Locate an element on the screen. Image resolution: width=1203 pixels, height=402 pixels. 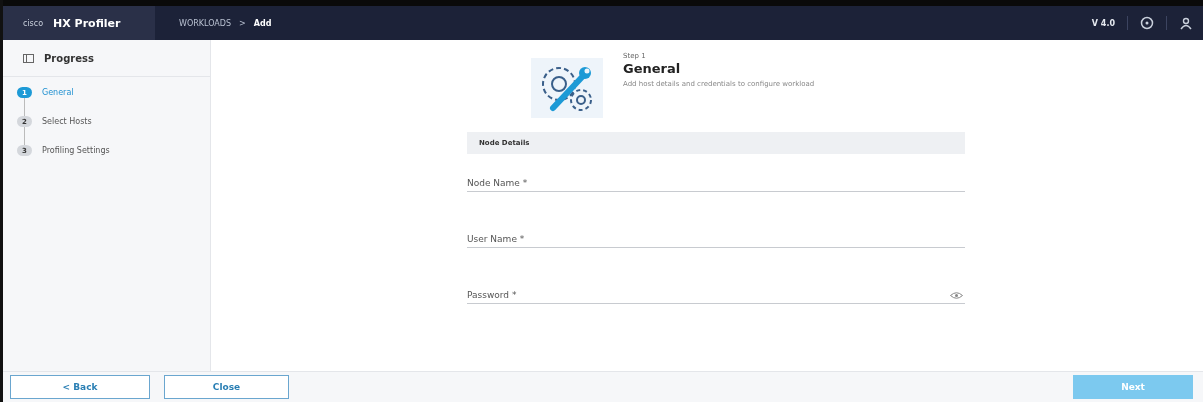
step-label: Profiling Settings is located at coordinates (76, 150).